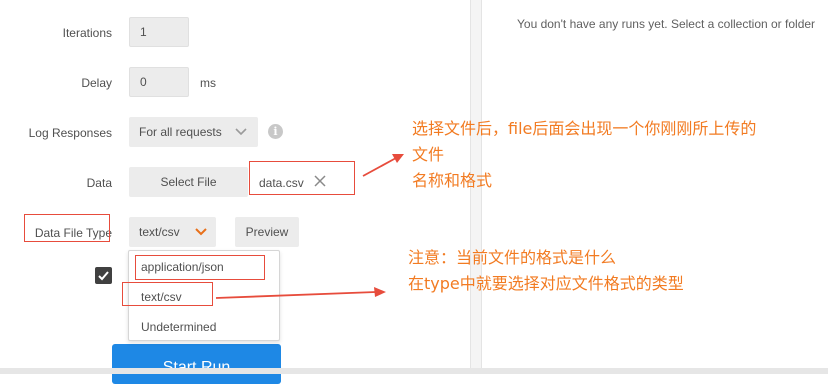 Image resolution: width=828 pixels, height=392 pixels. What do you see at coordinates (546, 283) in the screenshot?
I see `note2-line2: 在type中就要选择对应文件格式的类型` at bounding box center [546, 283].